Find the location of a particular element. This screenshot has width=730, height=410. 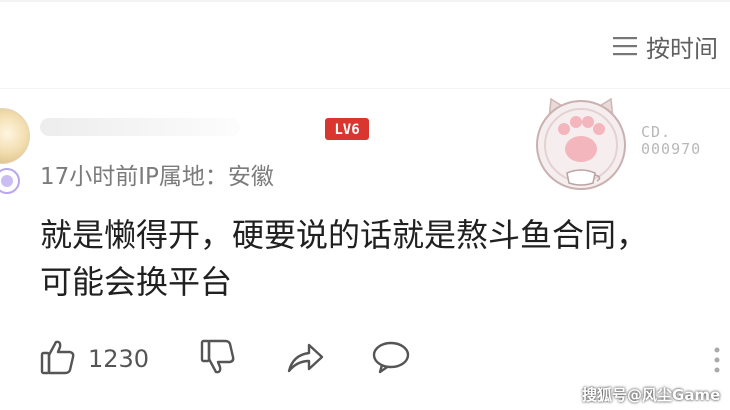

thumbs-up-icon is located at coordinates (58, 359).